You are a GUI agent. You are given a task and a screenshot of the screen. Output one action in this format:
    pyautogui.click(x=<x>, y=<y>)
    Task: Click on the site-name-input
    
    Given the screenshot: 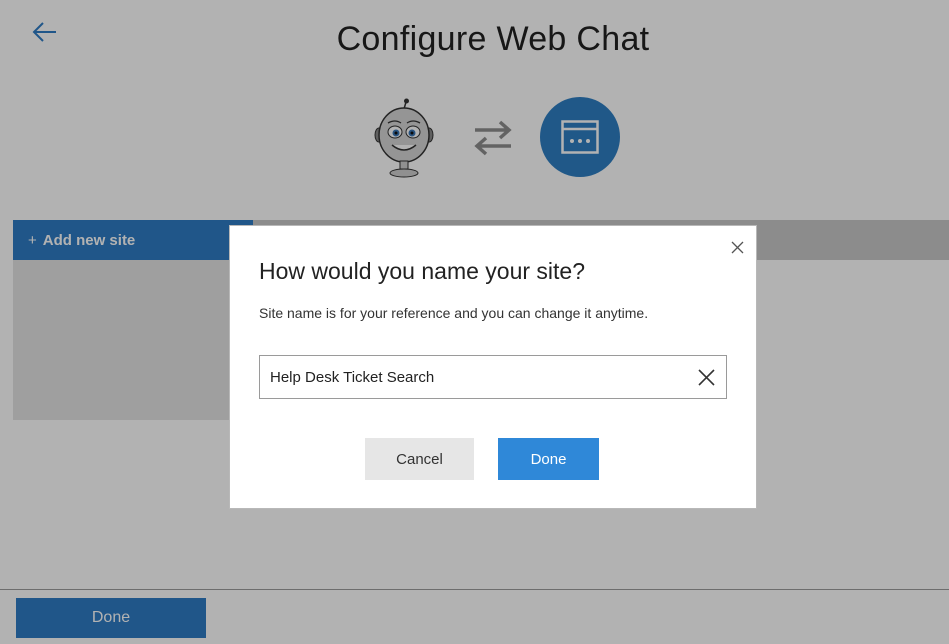 What is the action you would take?
    pyautogui.click(x=470, y=377)
    